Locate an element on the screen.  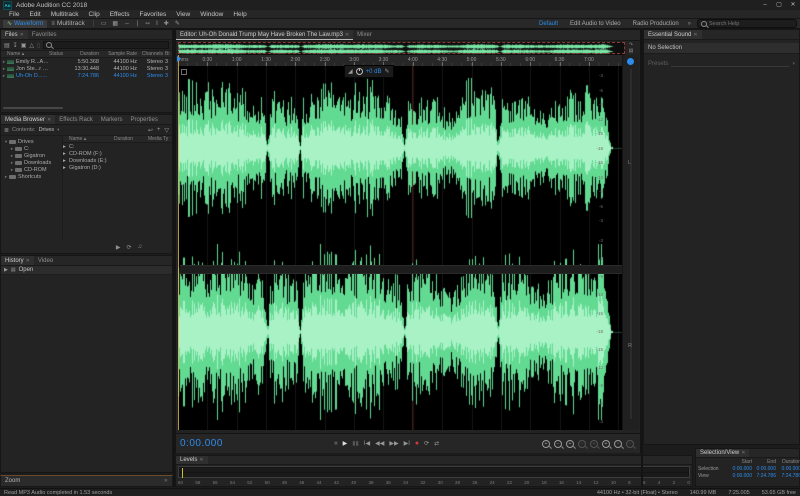
search-input is located at coordinates (749, 23).